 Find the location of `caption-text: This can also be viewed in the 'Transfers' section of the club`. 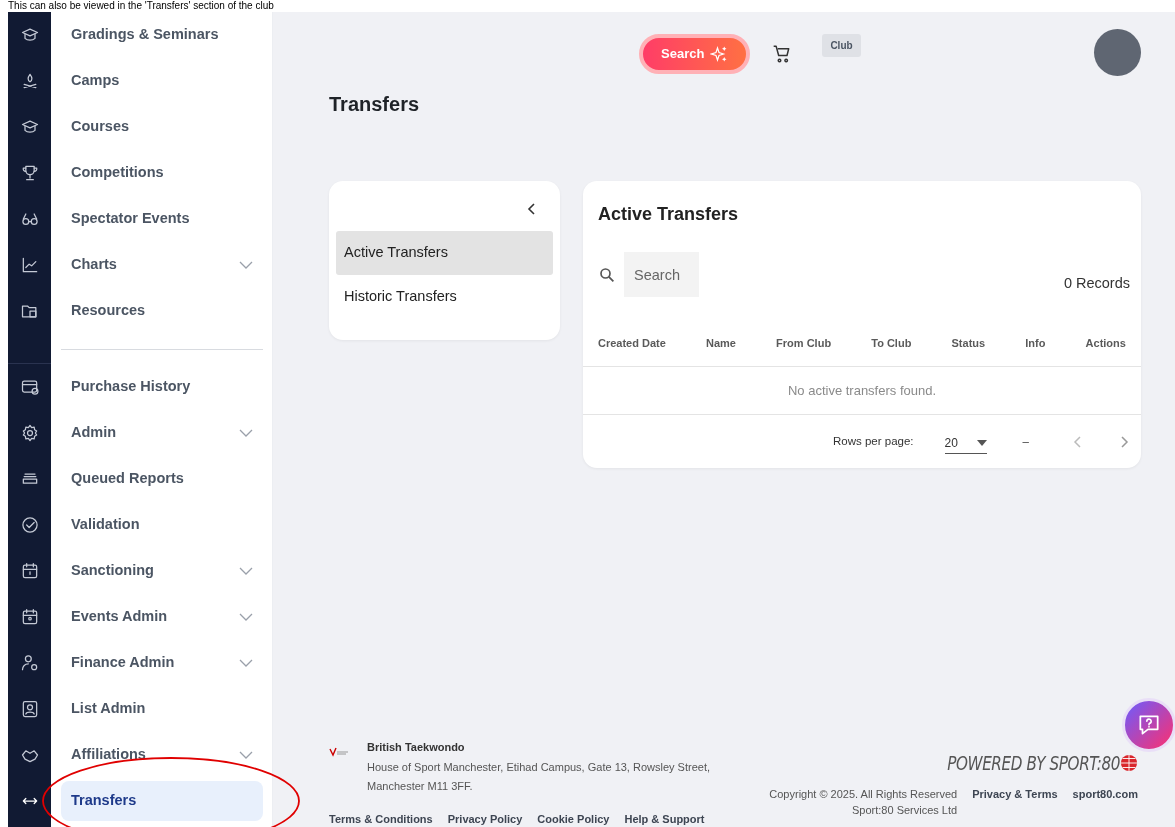

caption-text: This can also be viewed in the 'Transfers' section of the club is located at coordinates (141, 6).